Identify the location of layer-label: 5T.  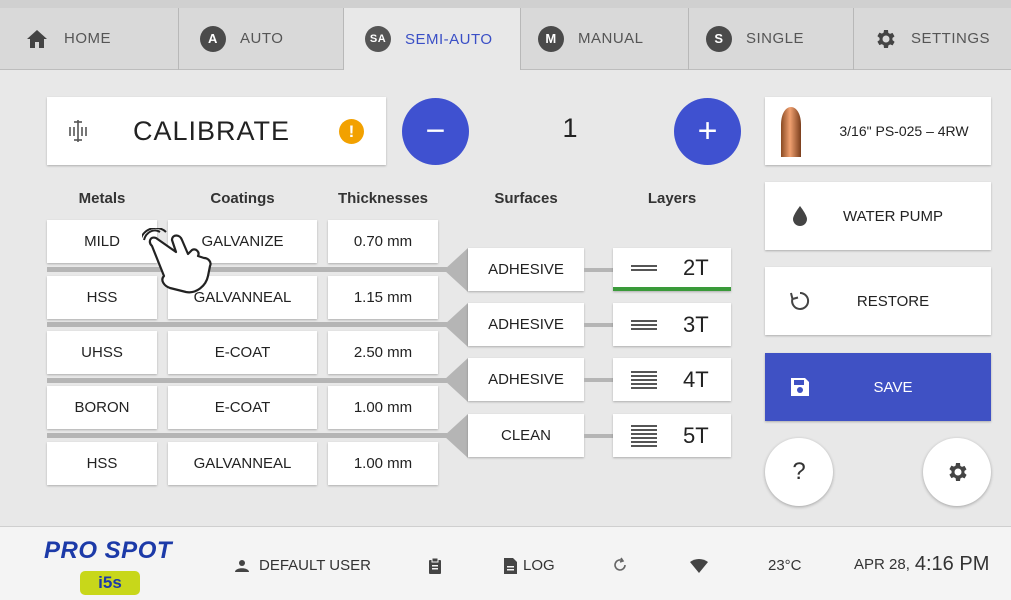
(696, 435).